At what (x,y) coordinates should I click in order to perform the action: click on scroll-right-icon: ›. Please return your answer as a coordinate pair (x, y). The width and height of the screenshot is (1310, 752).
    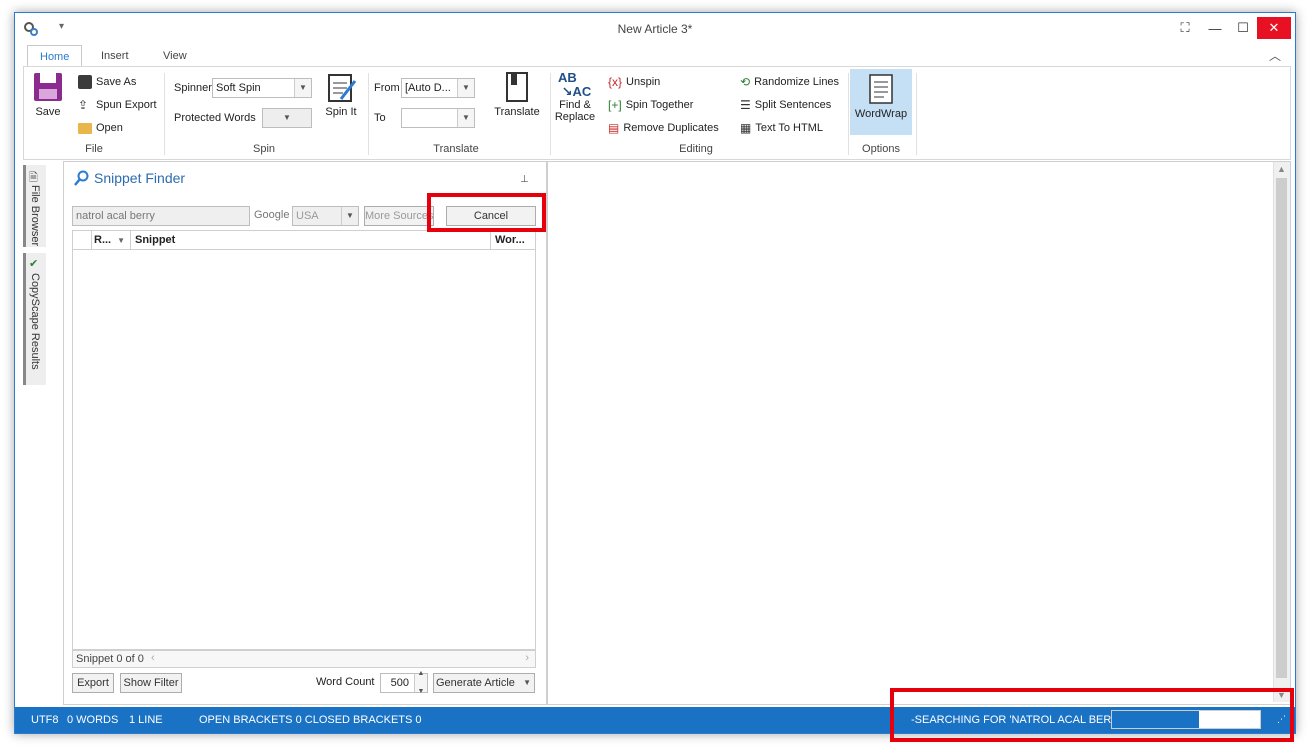
    Looking at the image, I should click on (527, 658).